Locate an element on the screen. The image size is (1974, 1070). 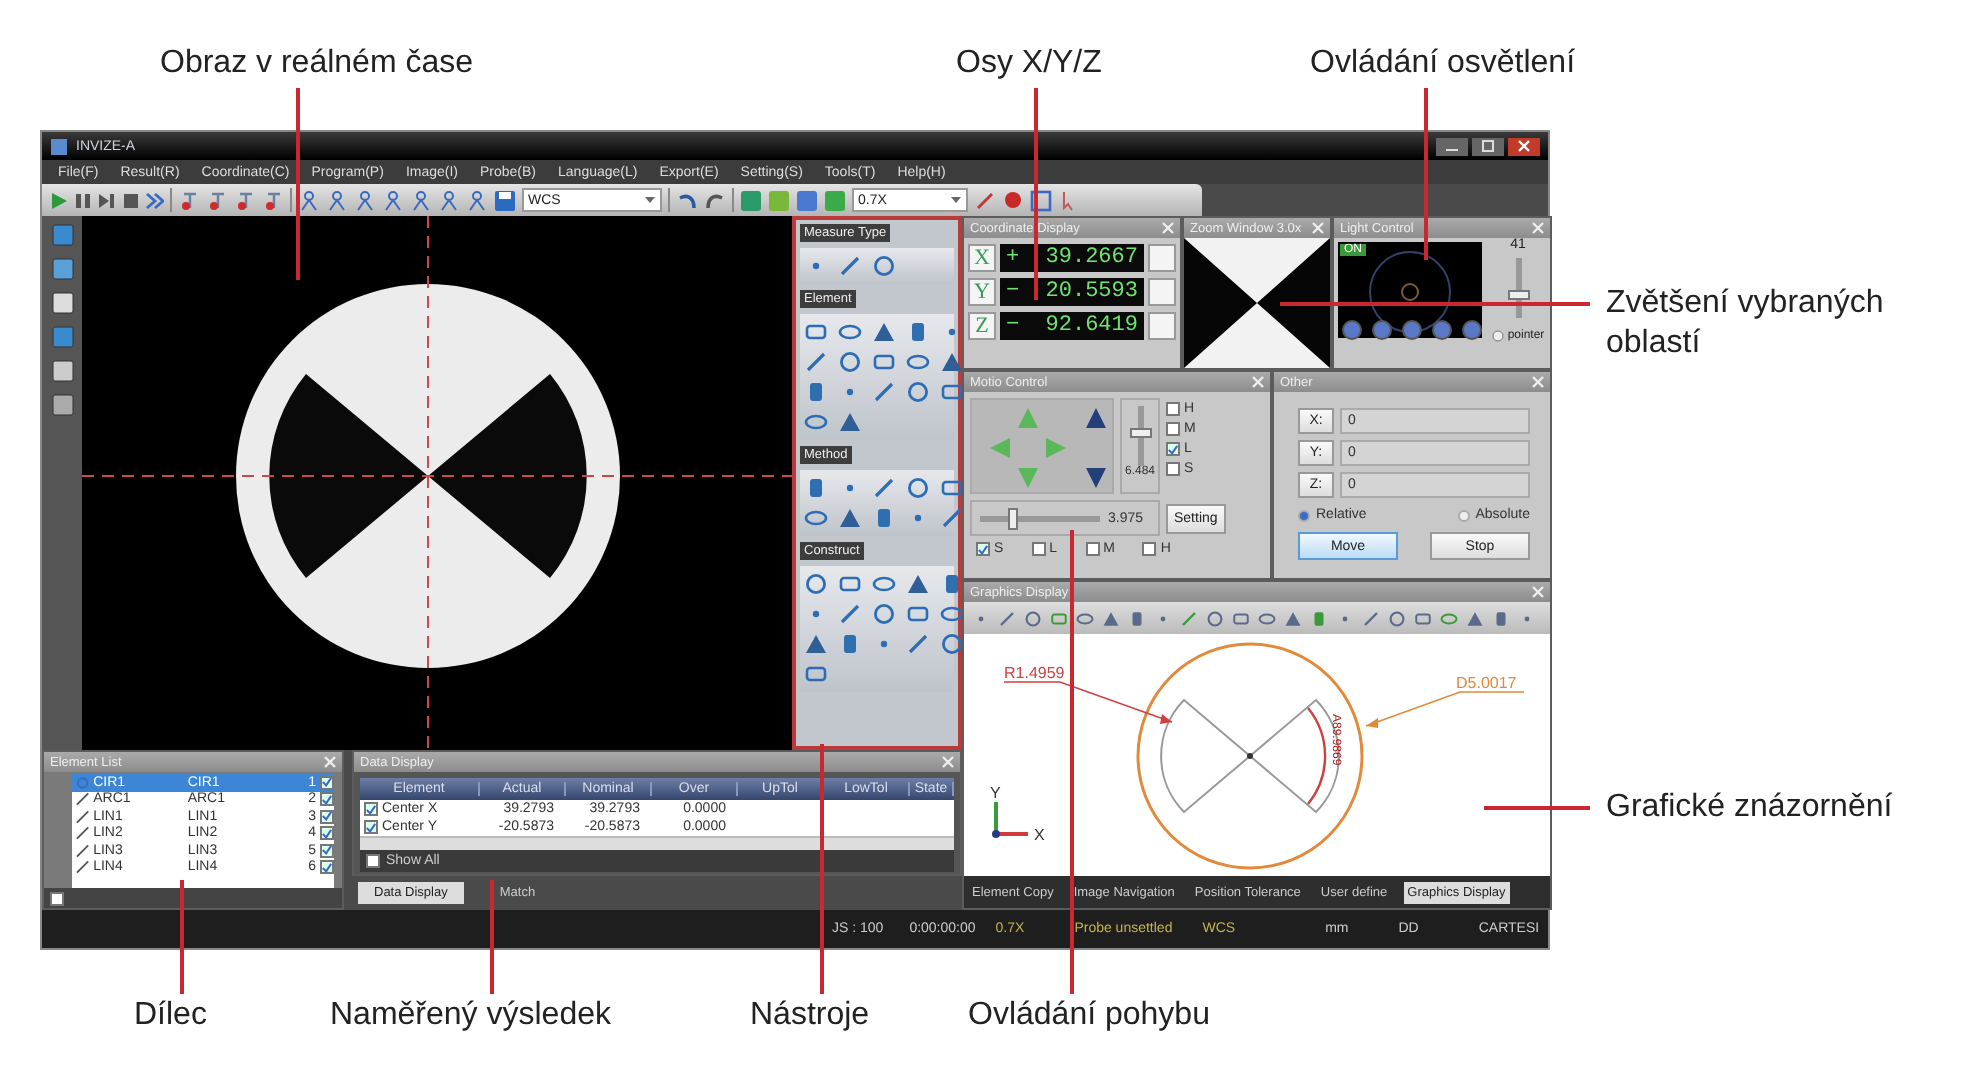
redo-icon is located at coordinates (715, 200).